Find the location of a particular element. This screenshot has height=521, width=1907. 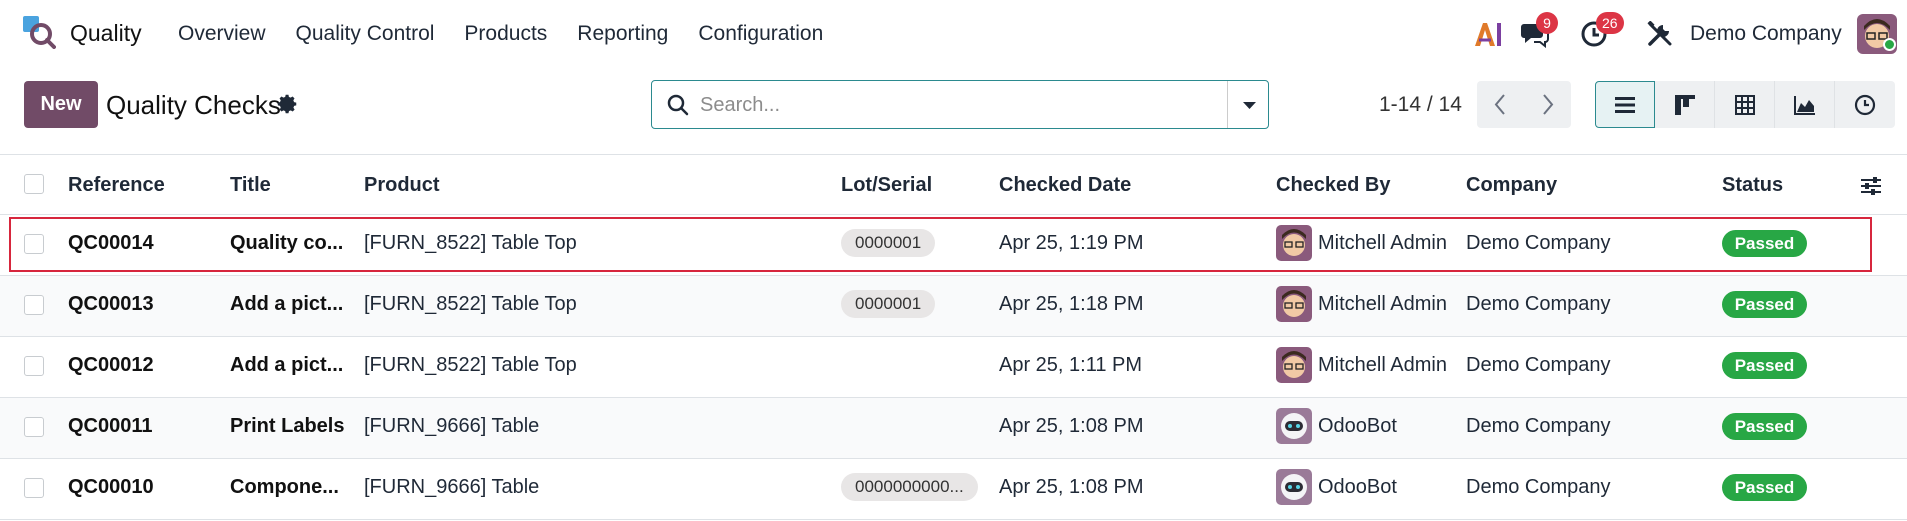

activity-view-button is located at coordinates (1865, 104).